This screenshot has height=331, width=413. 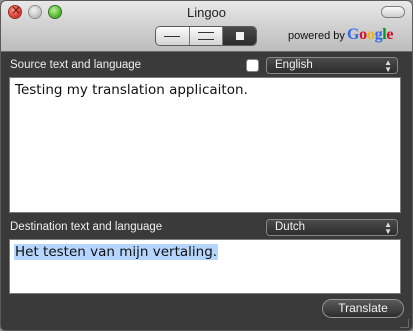 I want to click on view-mode-single-button, so click(x=173, y=36).